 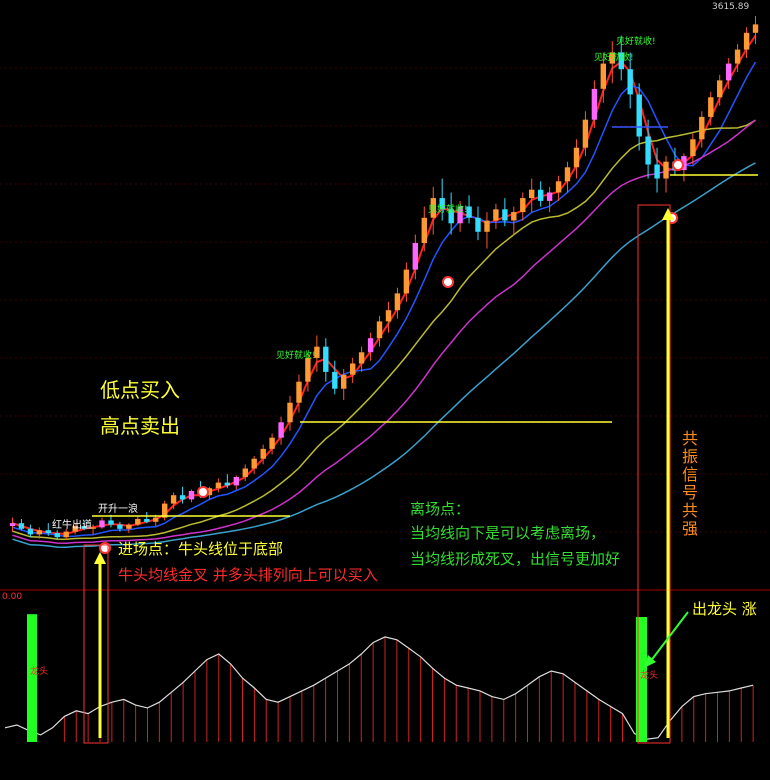 What do you see at coordinates (118, 509) in the screenshot?
I see `kick-off-label: 开升一浪` at bounding box center [118, 509].